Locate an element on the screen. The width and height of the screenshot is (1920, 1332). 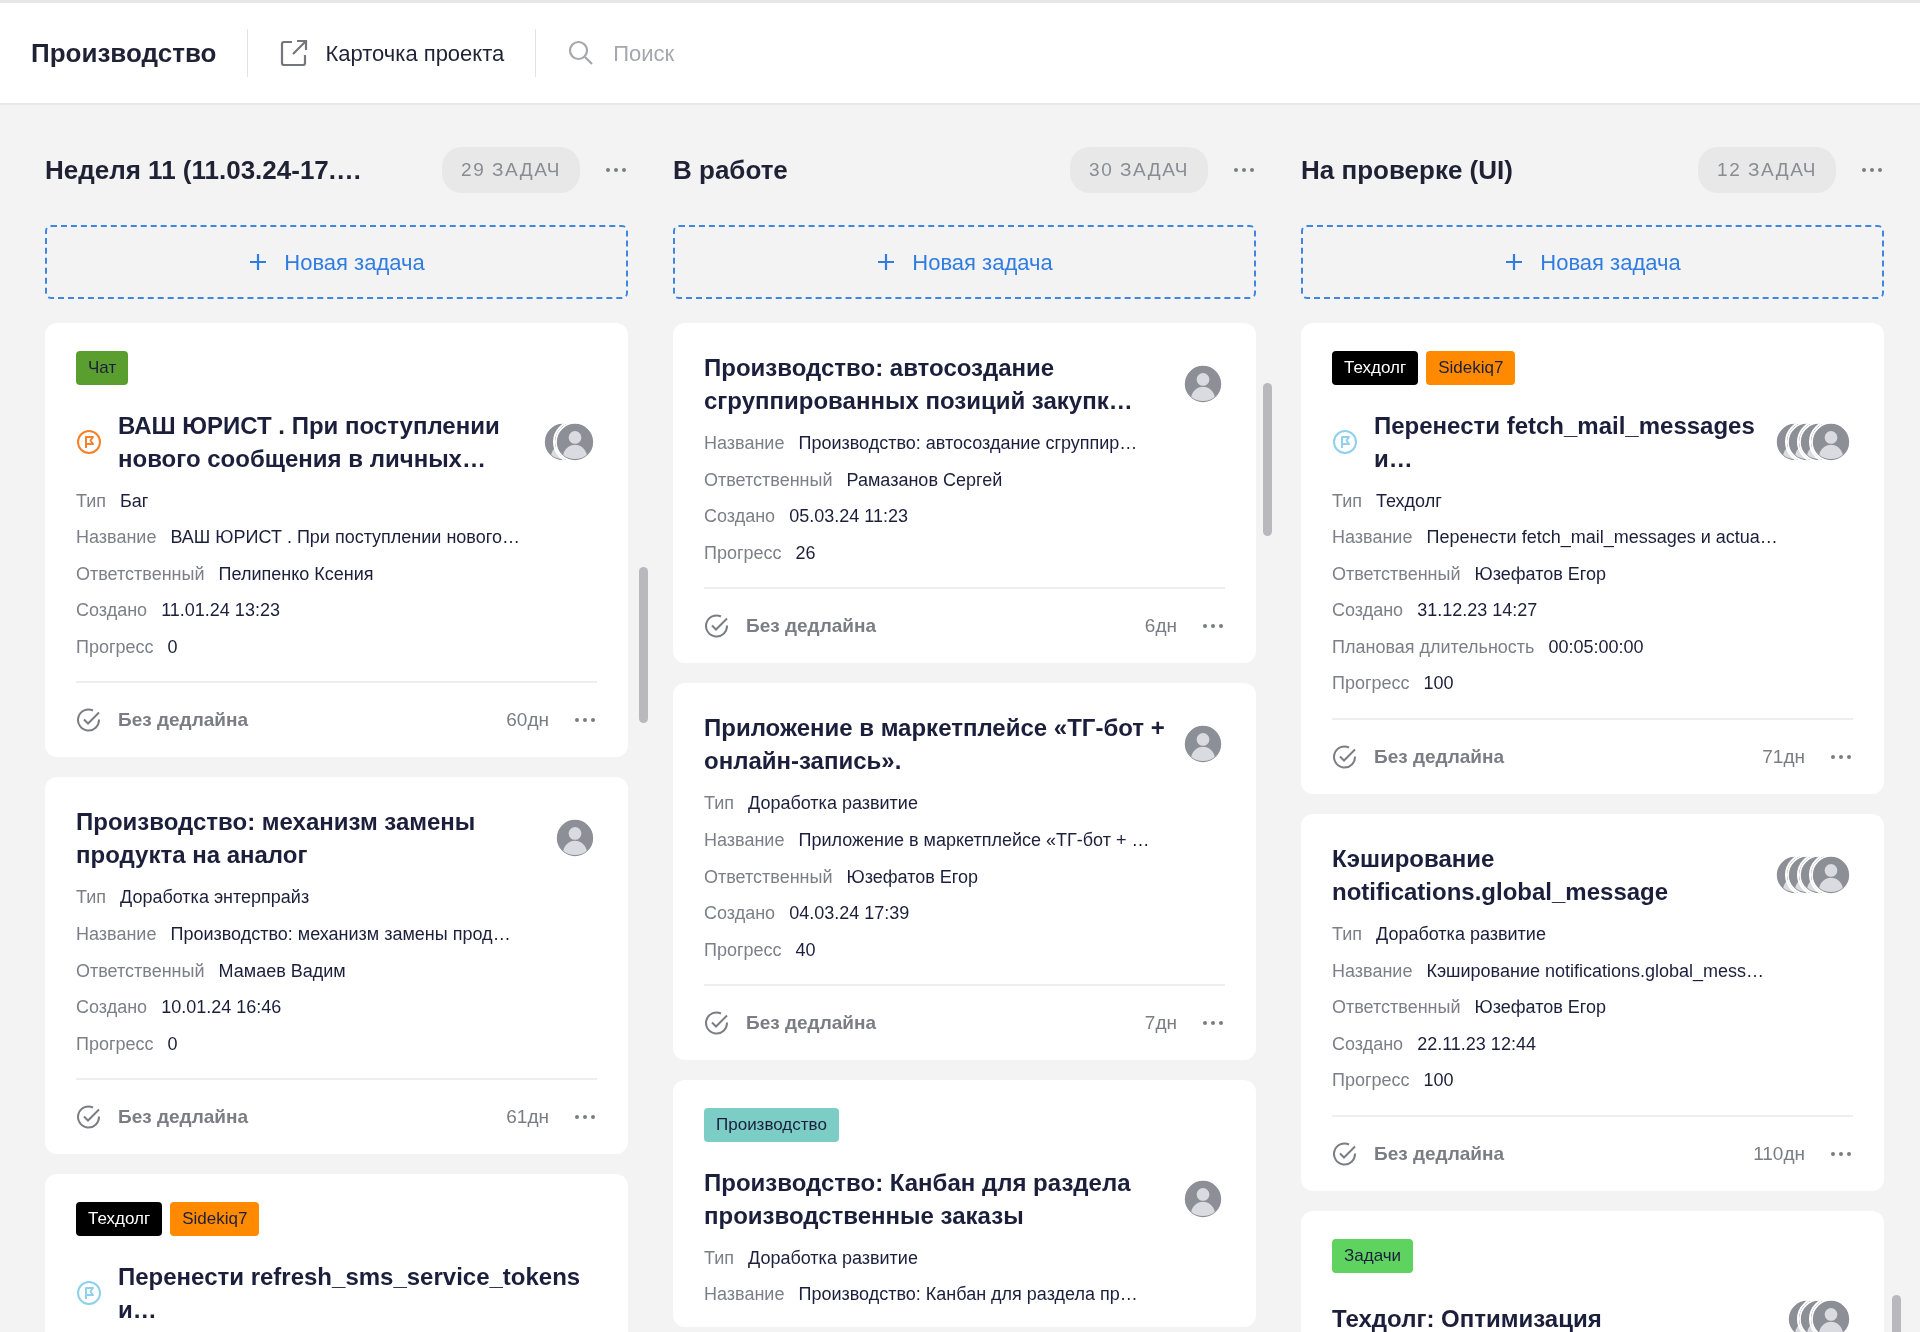
avatar-icon is located at coordinates (1203, 384).